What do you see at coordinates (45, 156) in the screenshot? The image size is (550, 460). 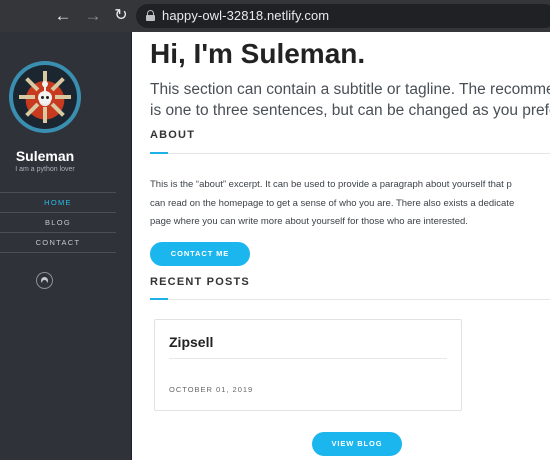 I see `sidebar-name: Suleman` at bounding box center [45, 156].